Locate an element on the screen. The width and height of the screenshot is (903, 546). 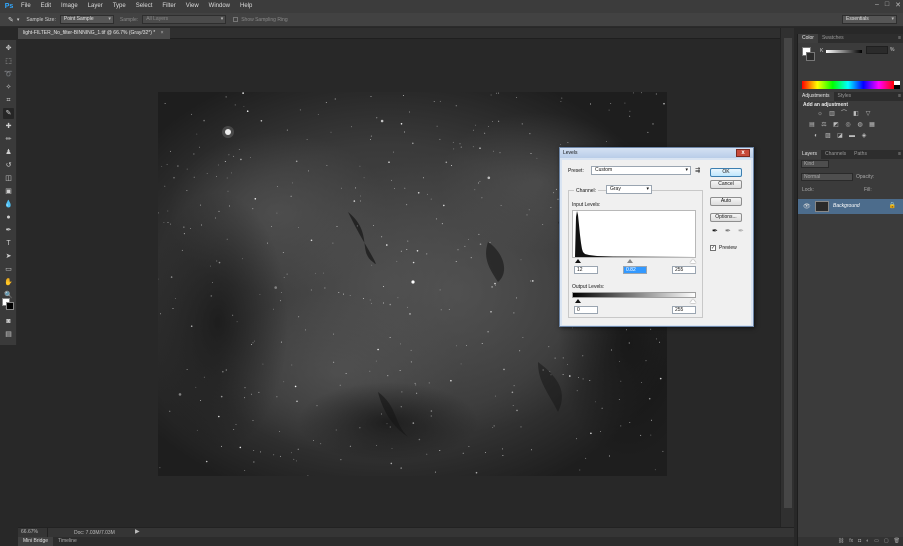
healing-brush-icon: ✚ is located at coordinates (8, 126).